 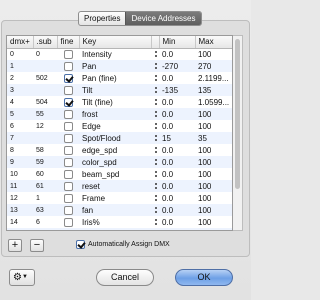 What do you see at coordinates (125, 277) in the screenshot?
I see `cancel-button: Cancel` at bounding box center [125, 277].